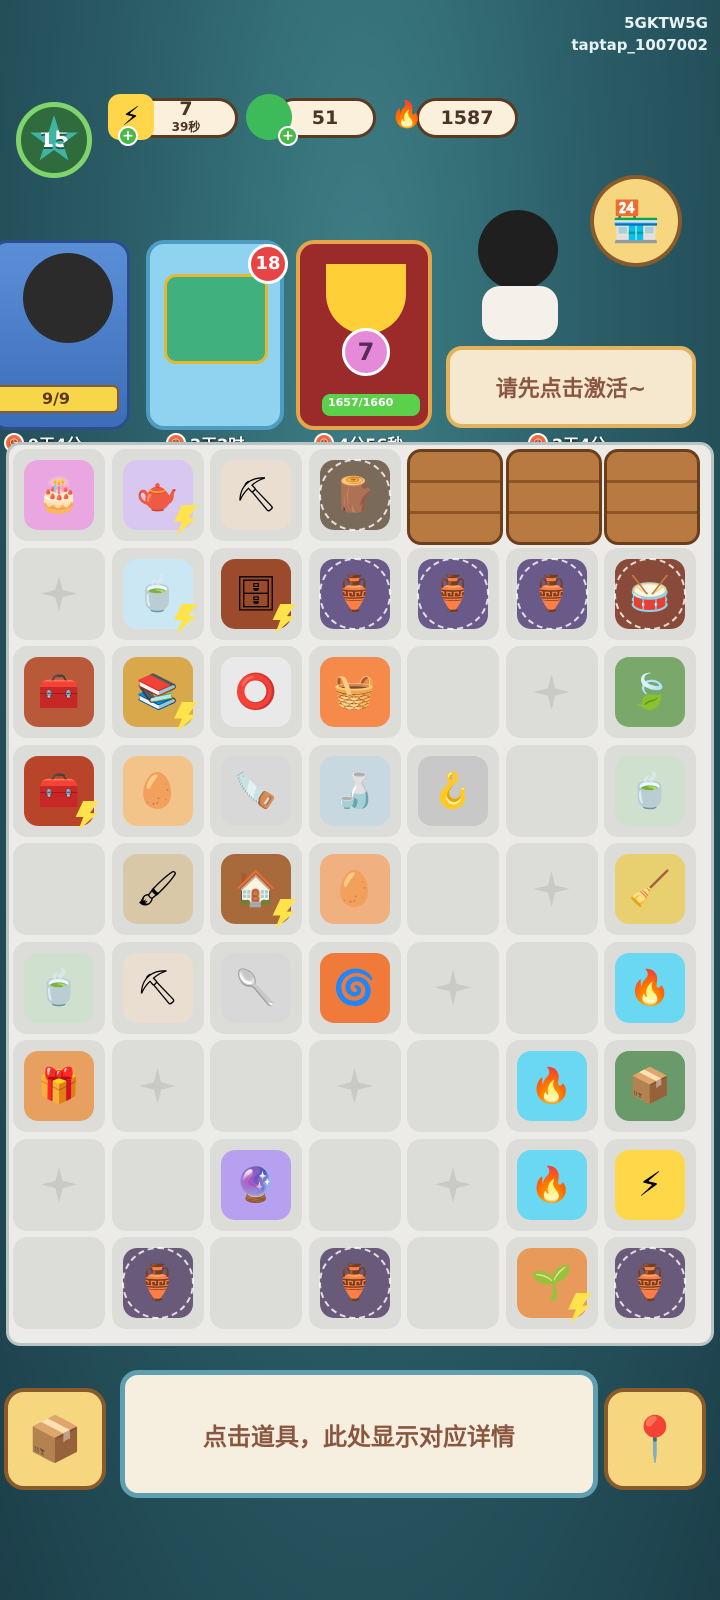 This screenshot has height=1600, width=720. Describe the element at coordinates (467, 118) in the screenshot. I see `flame-pill: 1587` at that location.